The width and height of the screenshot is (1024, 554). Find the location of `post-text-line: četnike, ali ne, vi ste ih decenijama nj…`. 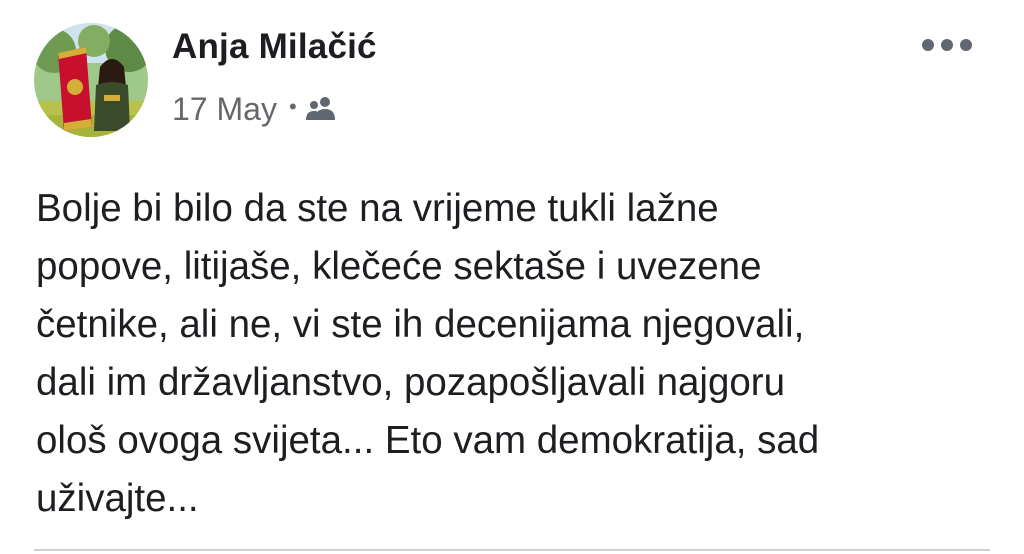

post-text-line: četnike, ali ne, vi ste ih decenijama nj… is located at coordinates (420, 324).